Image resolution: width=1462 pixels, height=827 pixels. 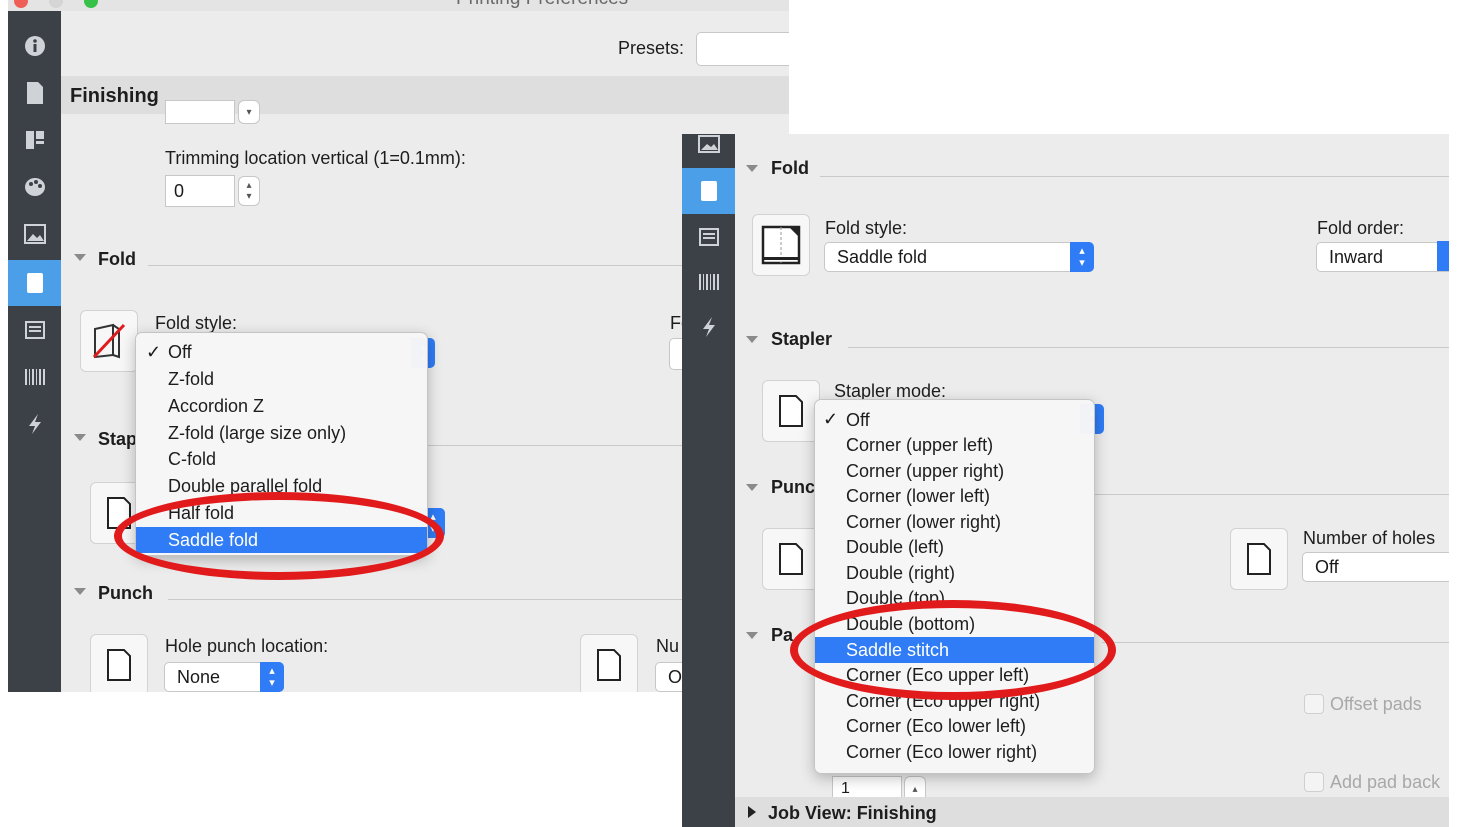 What do you see at coordinates (852, 813) in the screenshot?
I see `job-view-label: Job View: Finishing` at bounding box center [852, 813].